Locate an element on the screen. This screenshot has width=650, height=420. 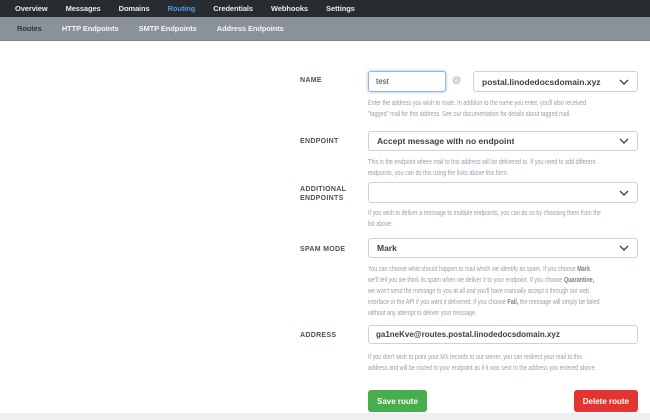
delete-route-button: Delete route is located at coordinates (605, 401).